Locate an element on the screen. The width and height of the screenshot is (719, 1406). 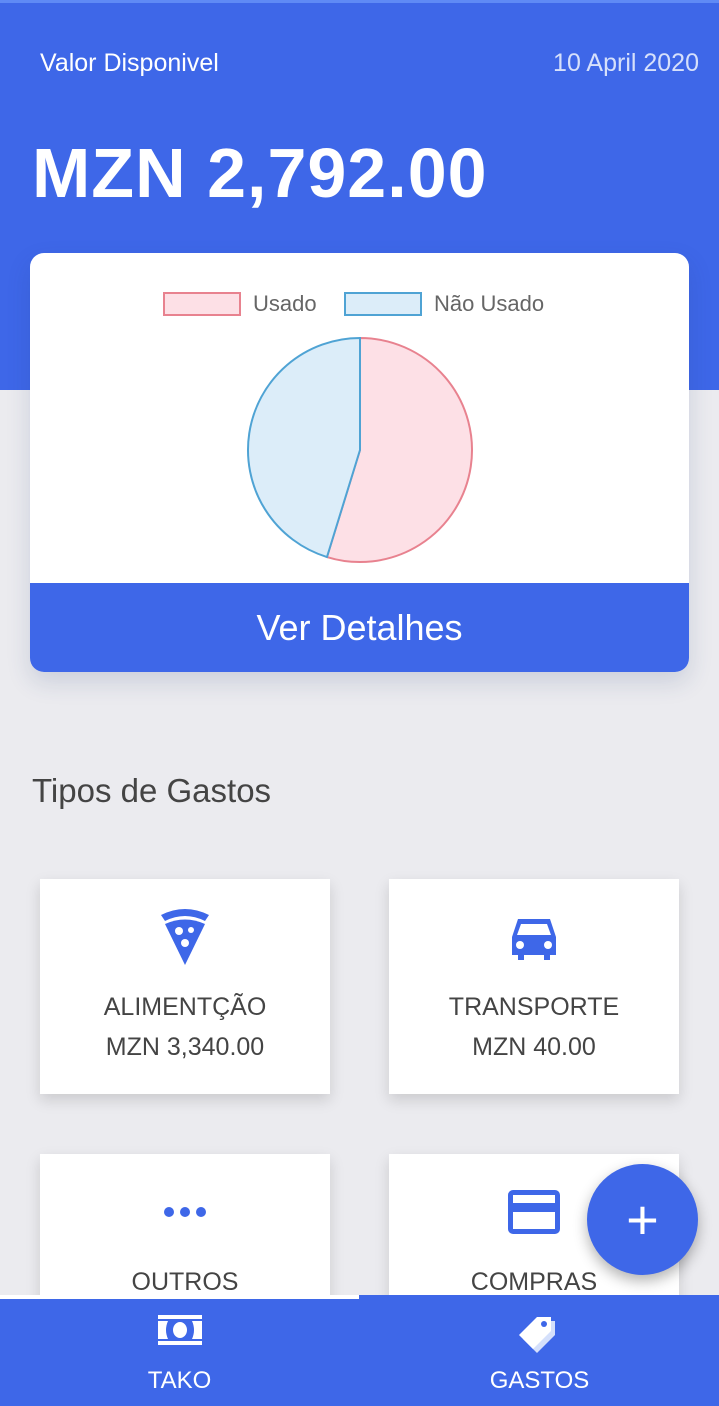
usage-pie-chart is located at coordinates (360, 449).